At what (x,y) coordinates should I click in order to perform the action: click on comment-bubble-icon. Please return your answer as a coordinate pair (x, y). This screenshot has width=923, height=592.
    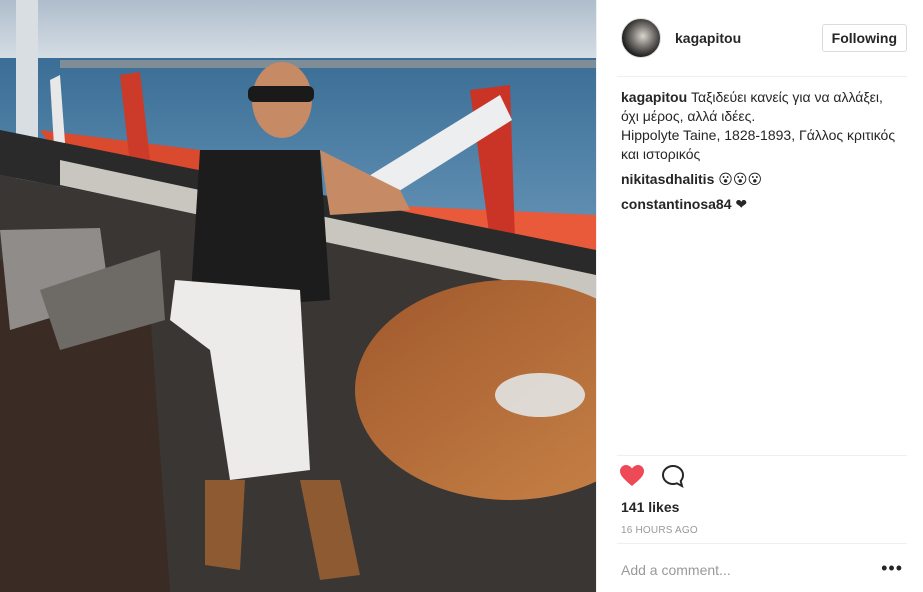
    Looking at the image, I should click on (673, 478).